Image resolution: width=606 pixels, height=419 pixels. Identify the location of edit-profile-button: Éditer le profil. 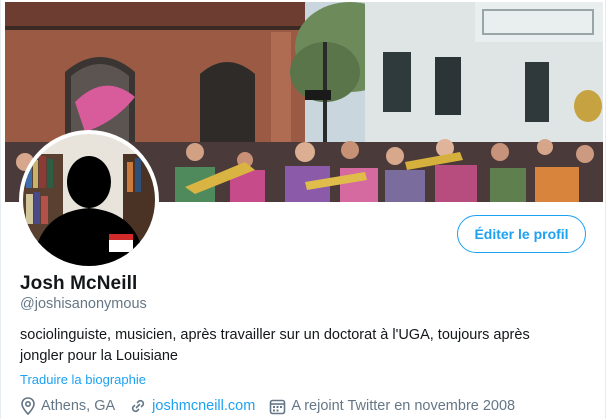
(521, 234).